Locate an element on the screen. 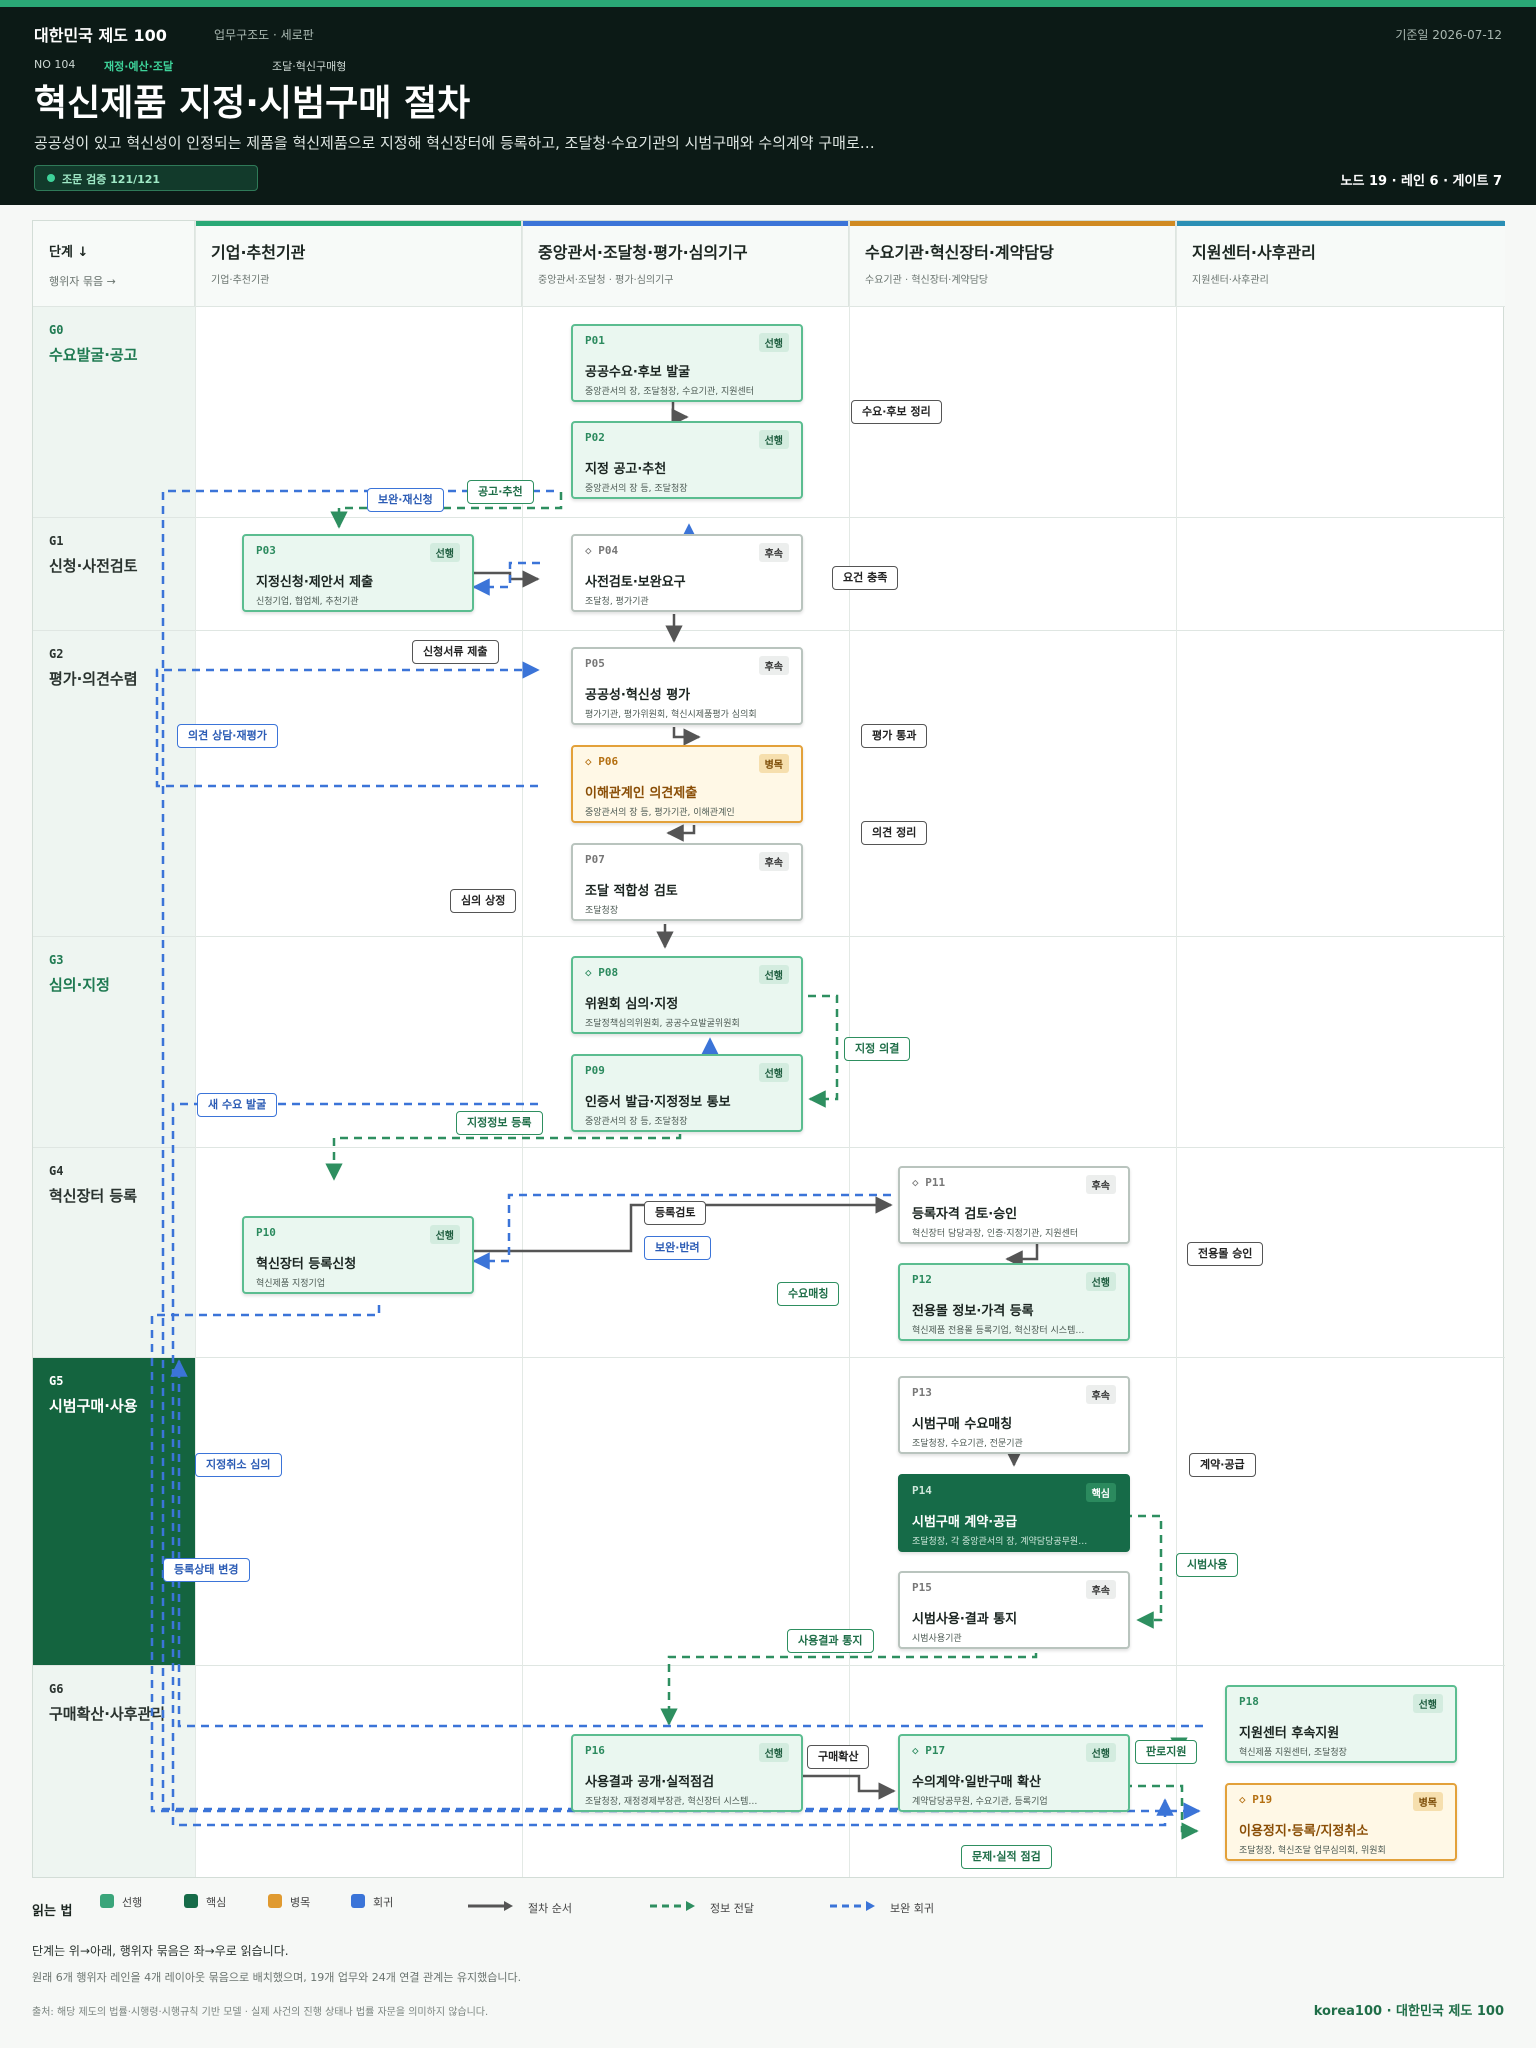 Image resolution: width=1536 pixels, height=2048 pixels. node-actors: 조달청장, 혁신조달 업무심의회, 위원회 is located at coordinates (1312, 1851).